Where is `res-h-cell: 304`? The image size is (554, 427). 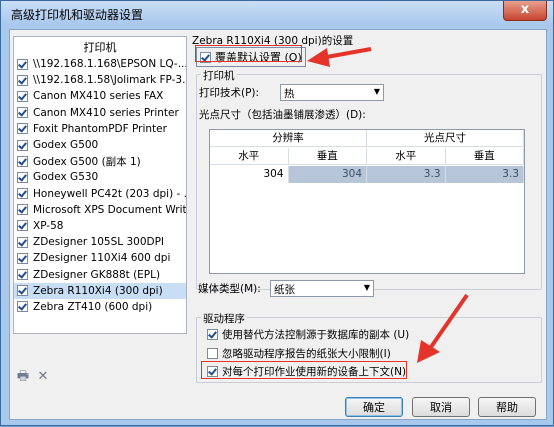 res-h-cell: 304 is located at coordinates (249, 174).